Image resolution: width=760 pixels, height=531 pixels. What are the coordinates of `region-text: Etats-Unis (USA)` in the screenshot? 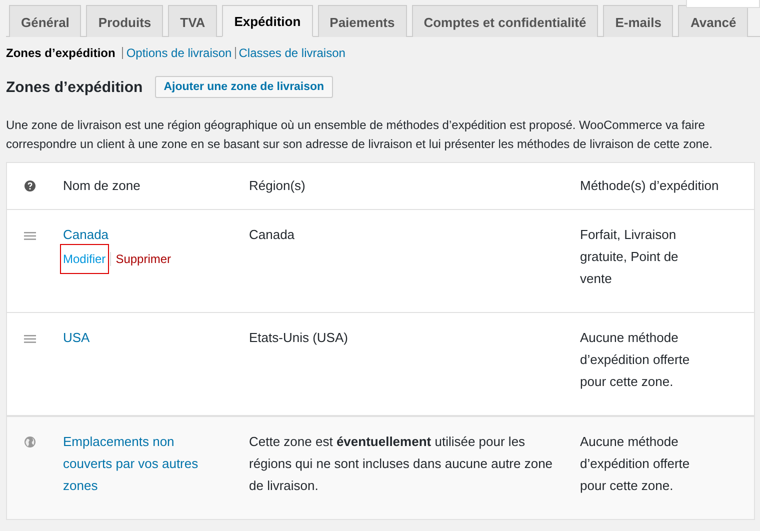 It's located at (299, 338).